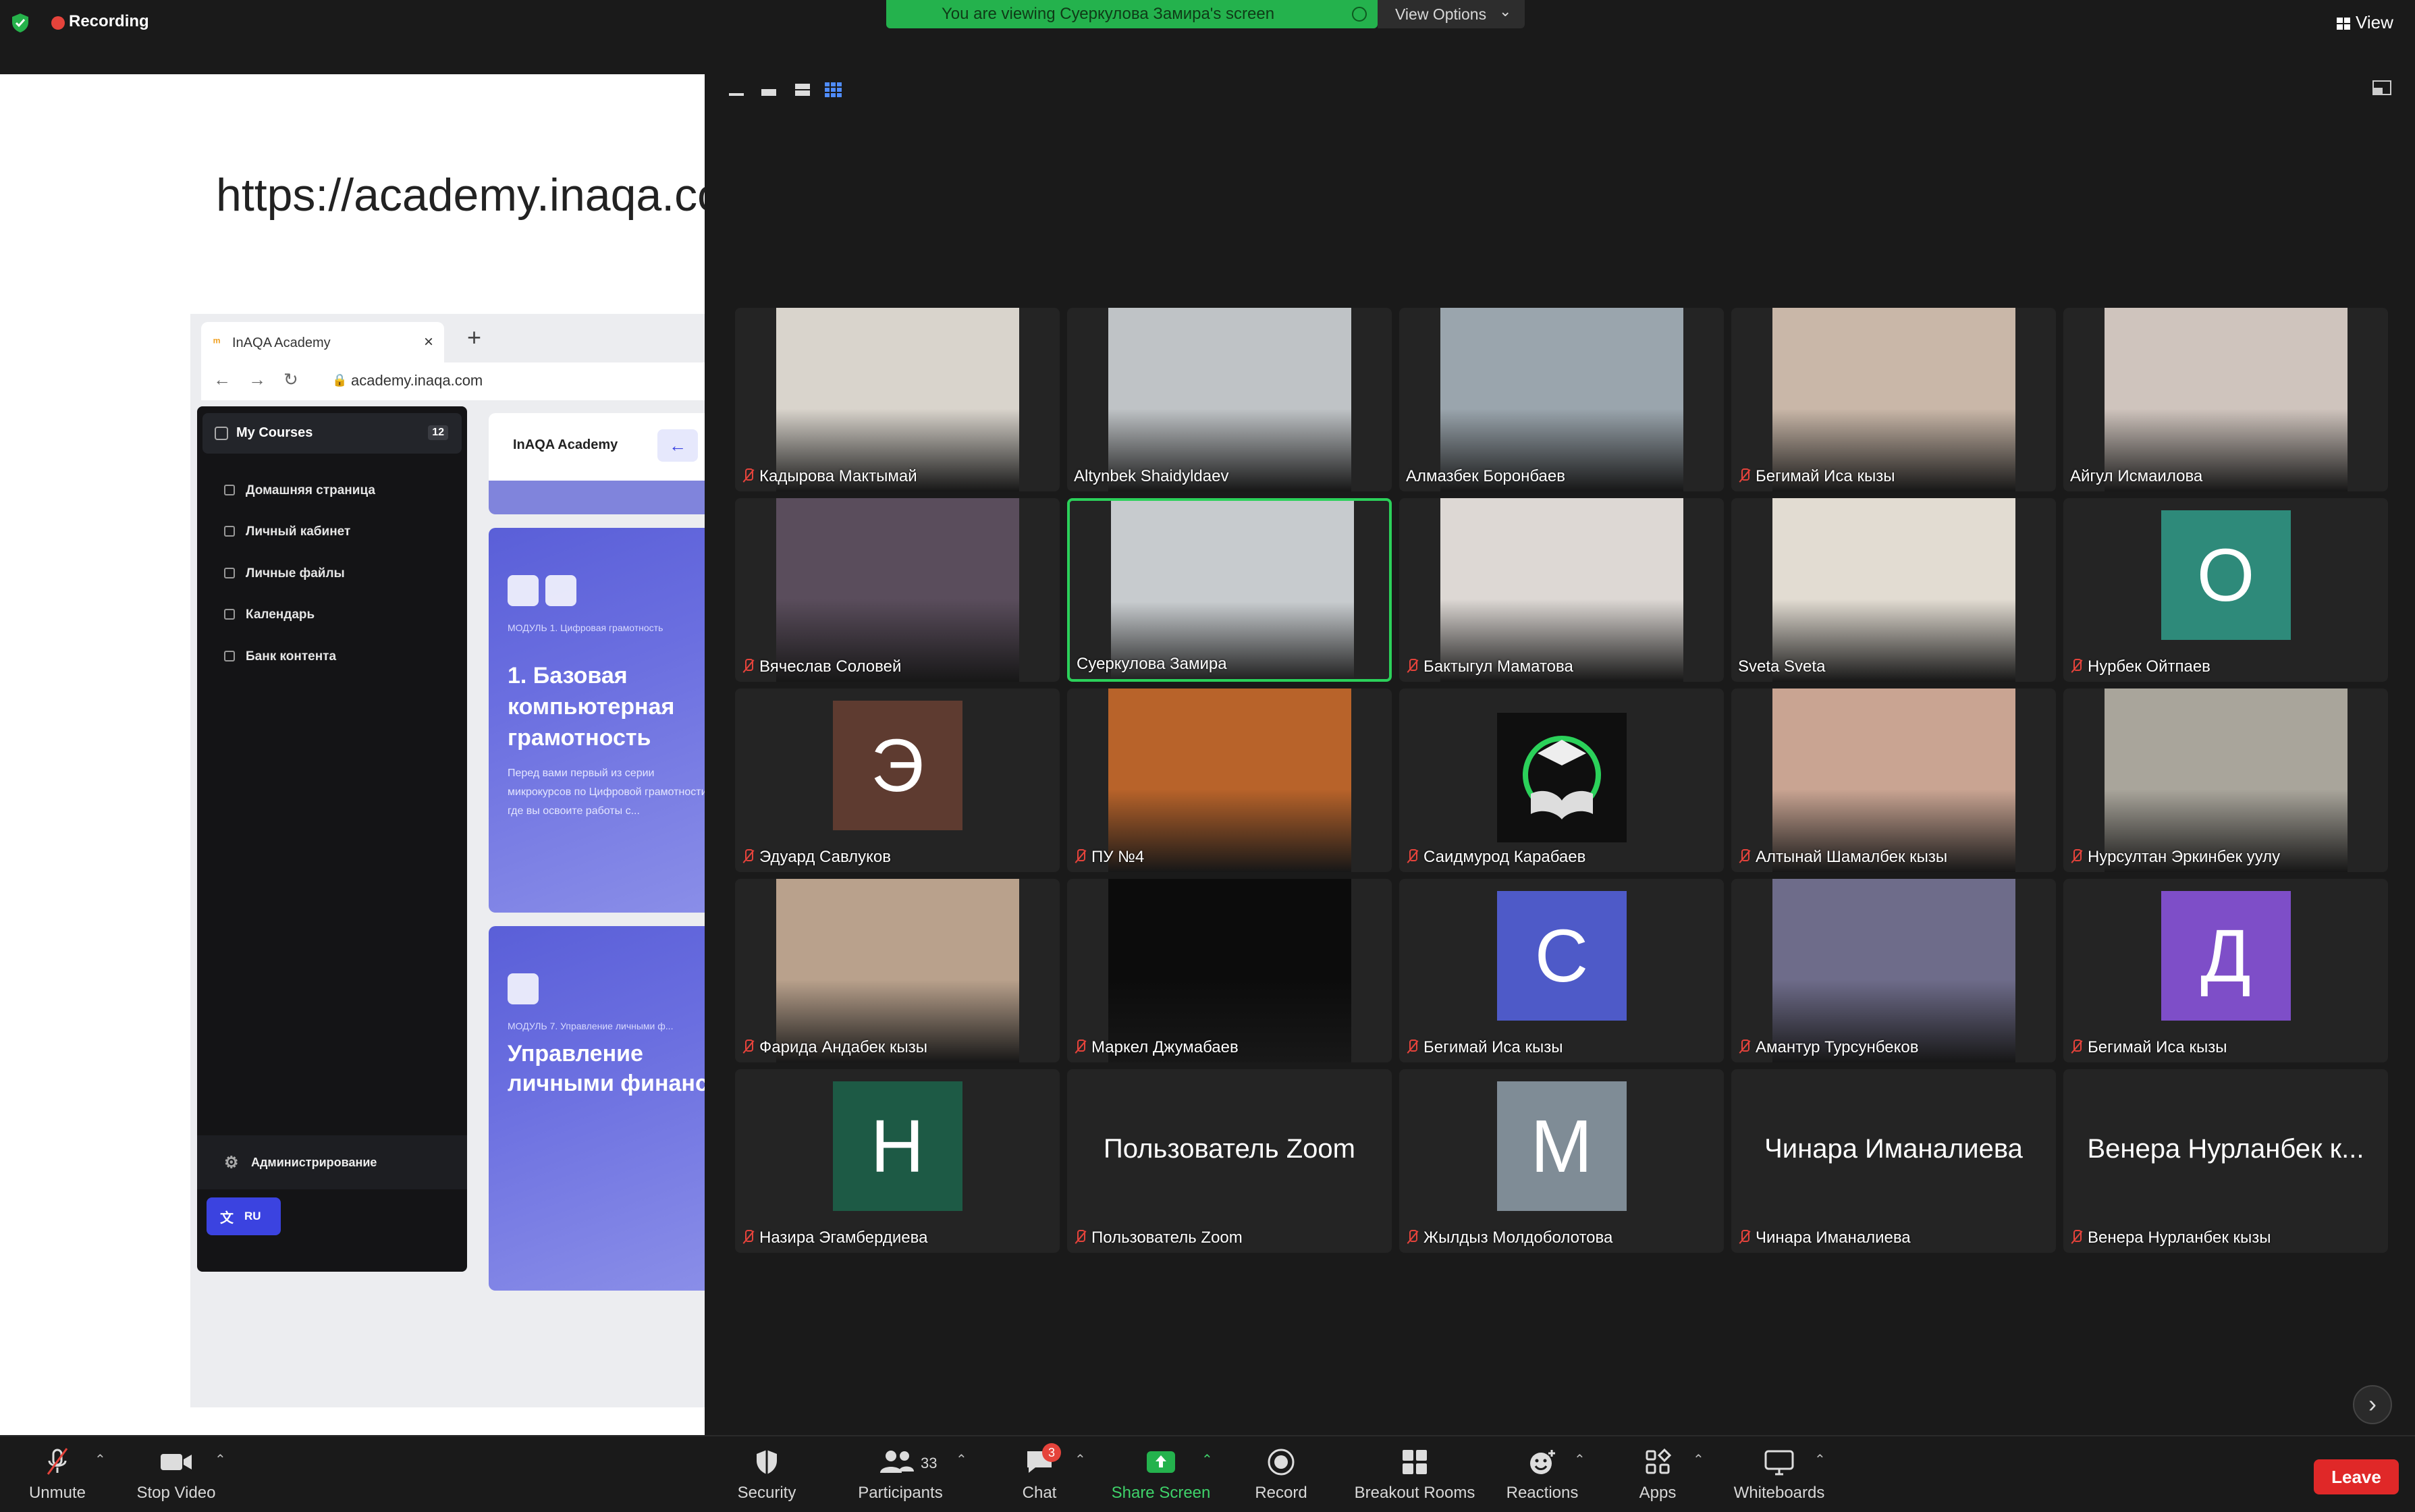 The width and height of the screenshot is (2415, 1512). What do you see at coordinates (1893, 970) in the screenshot?
I see `participant-tile: Амантур Турсунбеков` at bounding box center [1893, 970].